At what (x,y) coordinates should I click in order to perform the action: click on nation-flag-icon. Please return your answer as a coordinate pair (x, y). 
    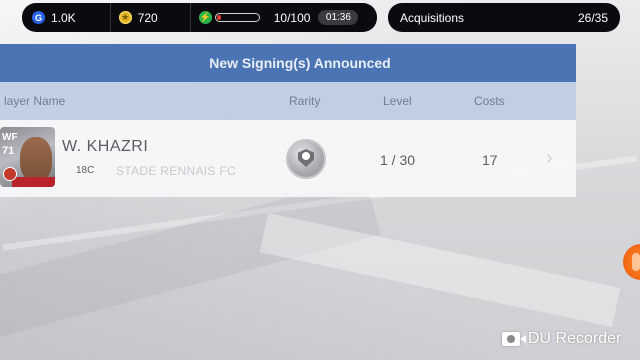
    Looking at the image, I should click on (10, 174).